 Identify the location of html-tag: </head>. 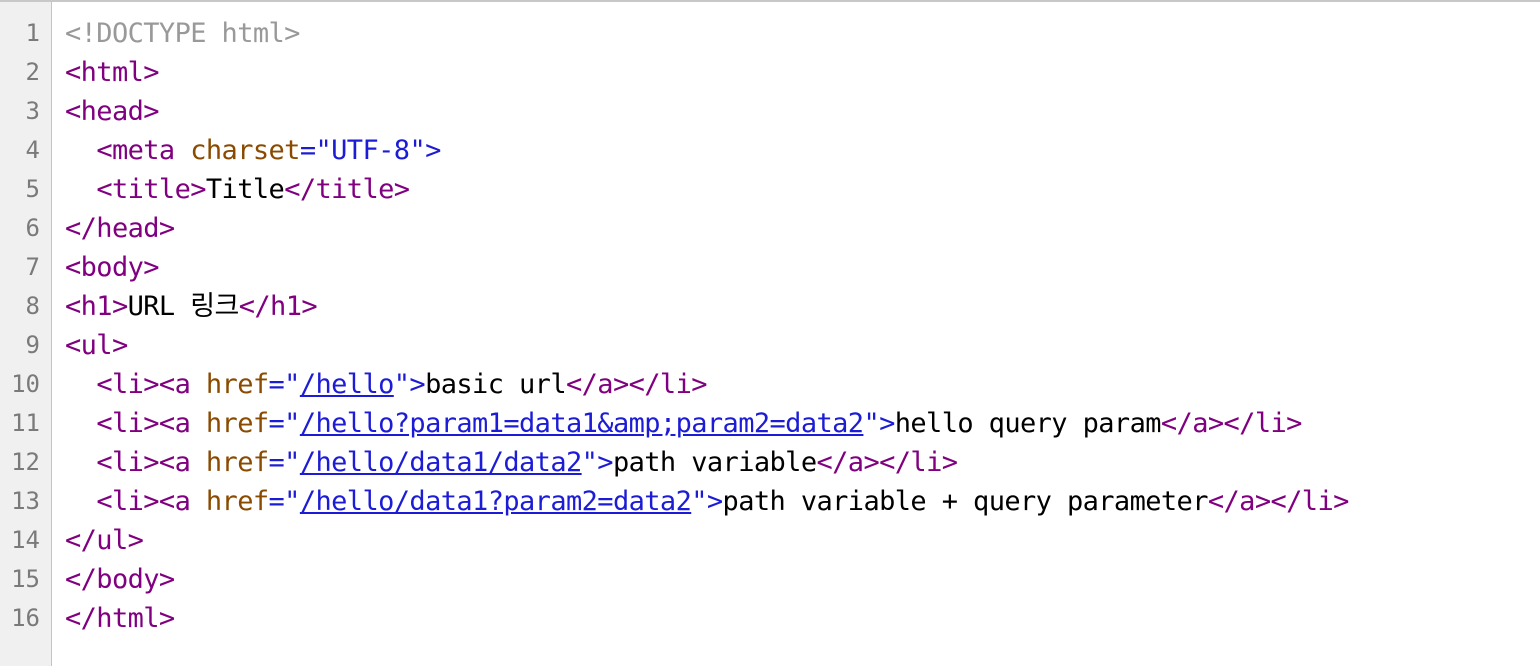
(120, 228).